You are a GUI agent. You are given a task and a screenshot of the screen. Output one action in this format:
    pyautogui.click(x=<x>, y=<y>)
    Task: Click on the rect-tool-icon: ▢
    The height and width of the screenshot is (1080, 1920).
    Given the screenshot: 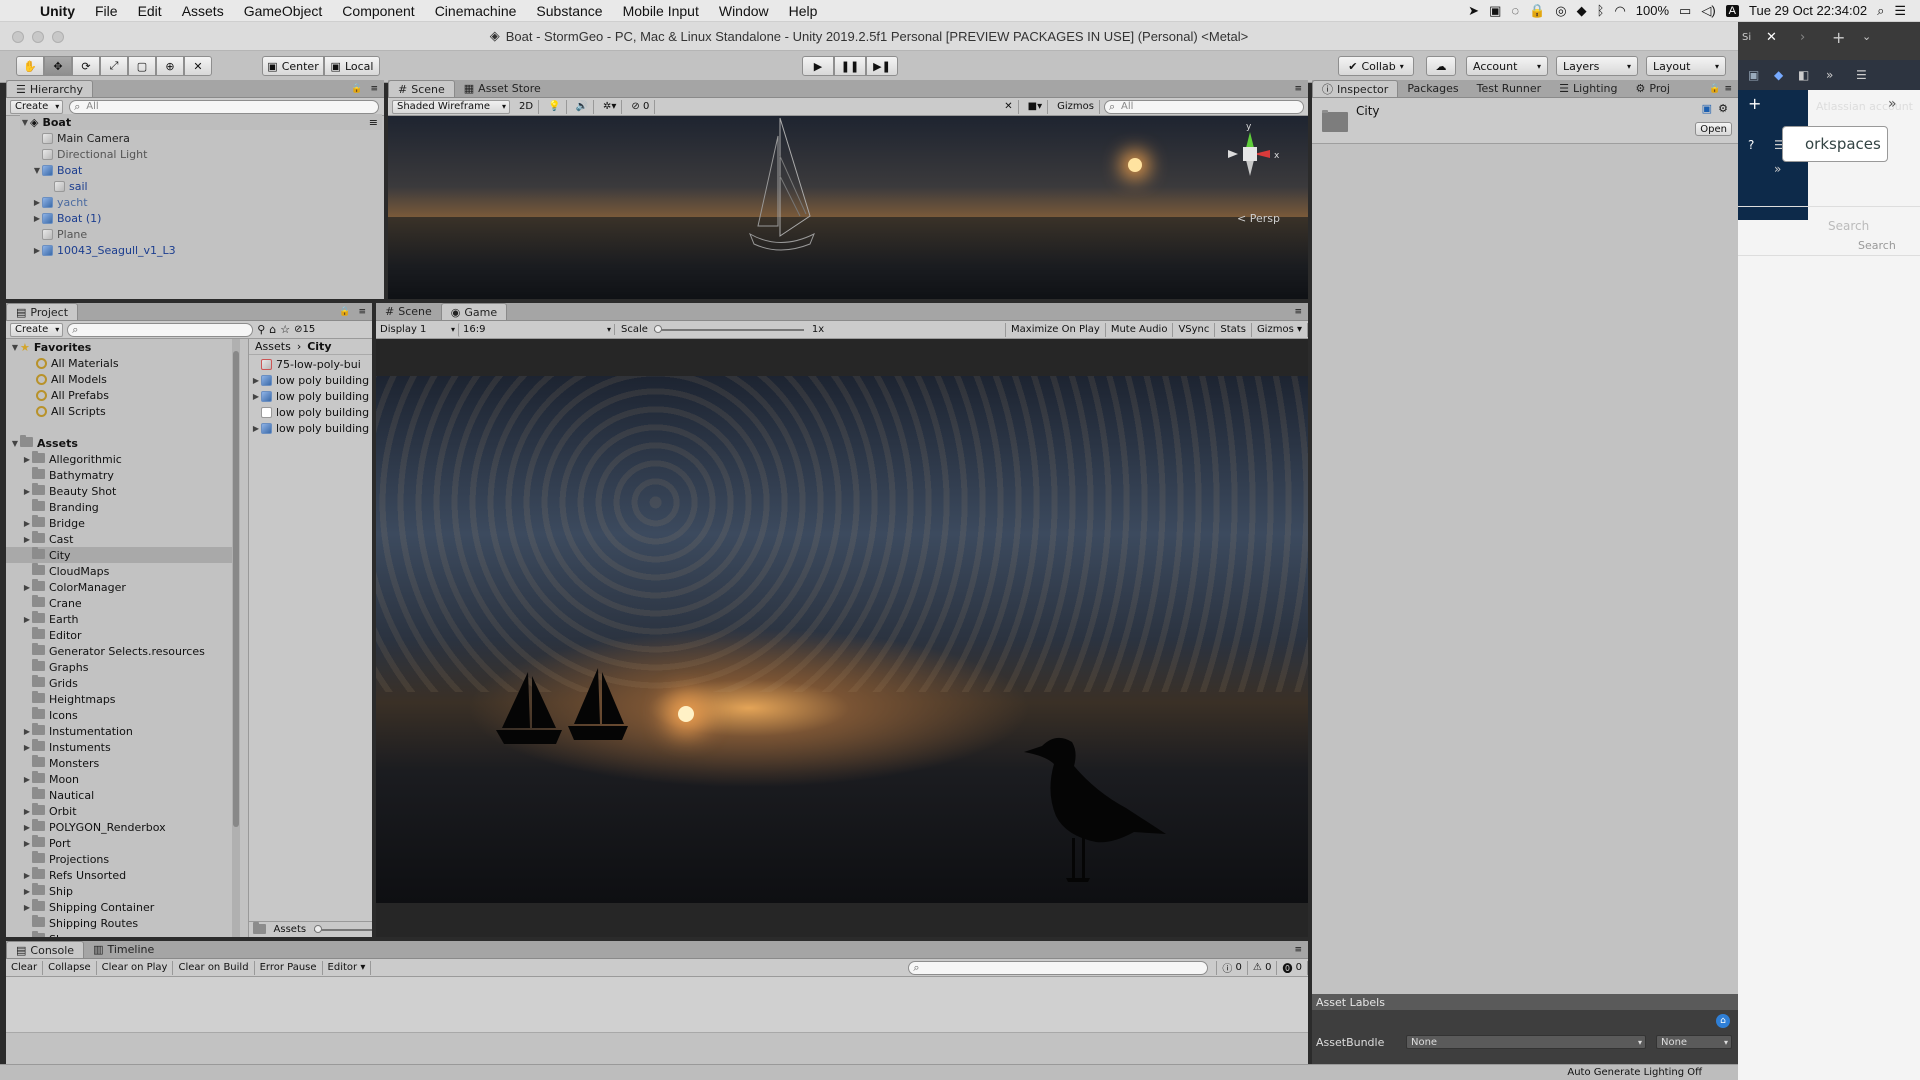 What is the action you would take?
    pyautogui.click(x=142, y=66)
    